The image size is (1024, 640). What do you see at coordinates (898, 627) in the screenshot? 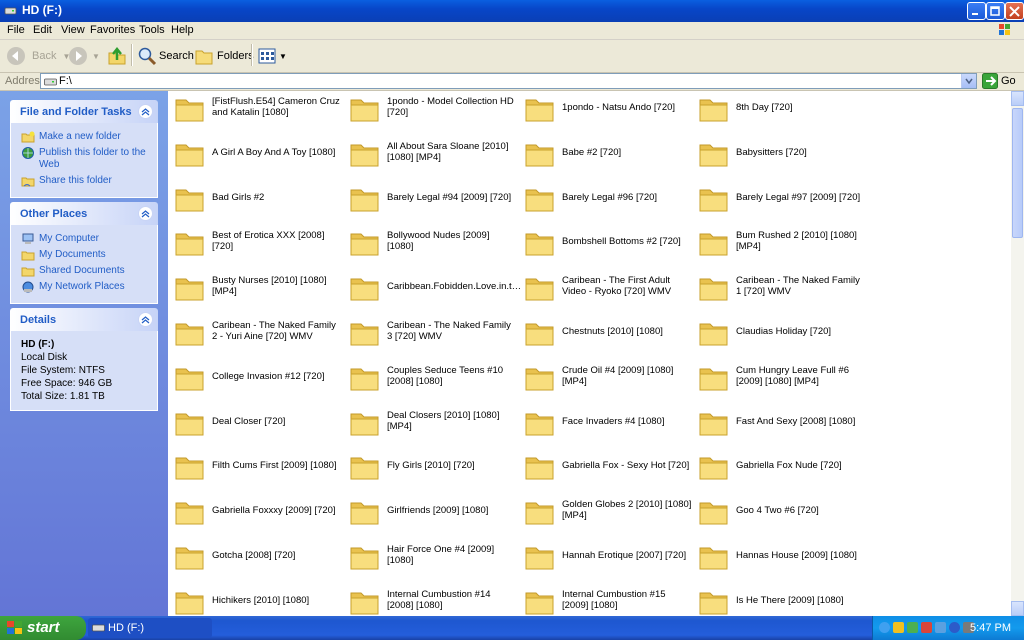
I see `security-shield-icon` at bounding box center [898, 627].